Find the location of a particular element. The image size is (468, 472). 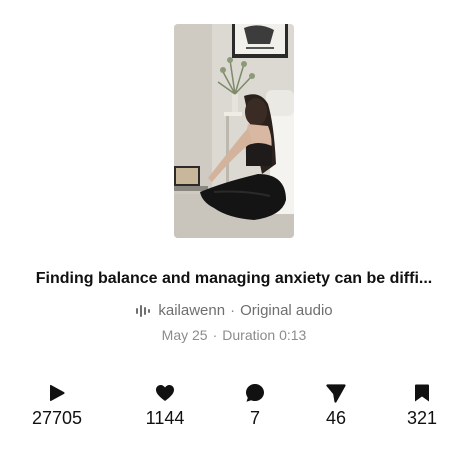

post-date: May 25 is located at coordinates (184, 335).